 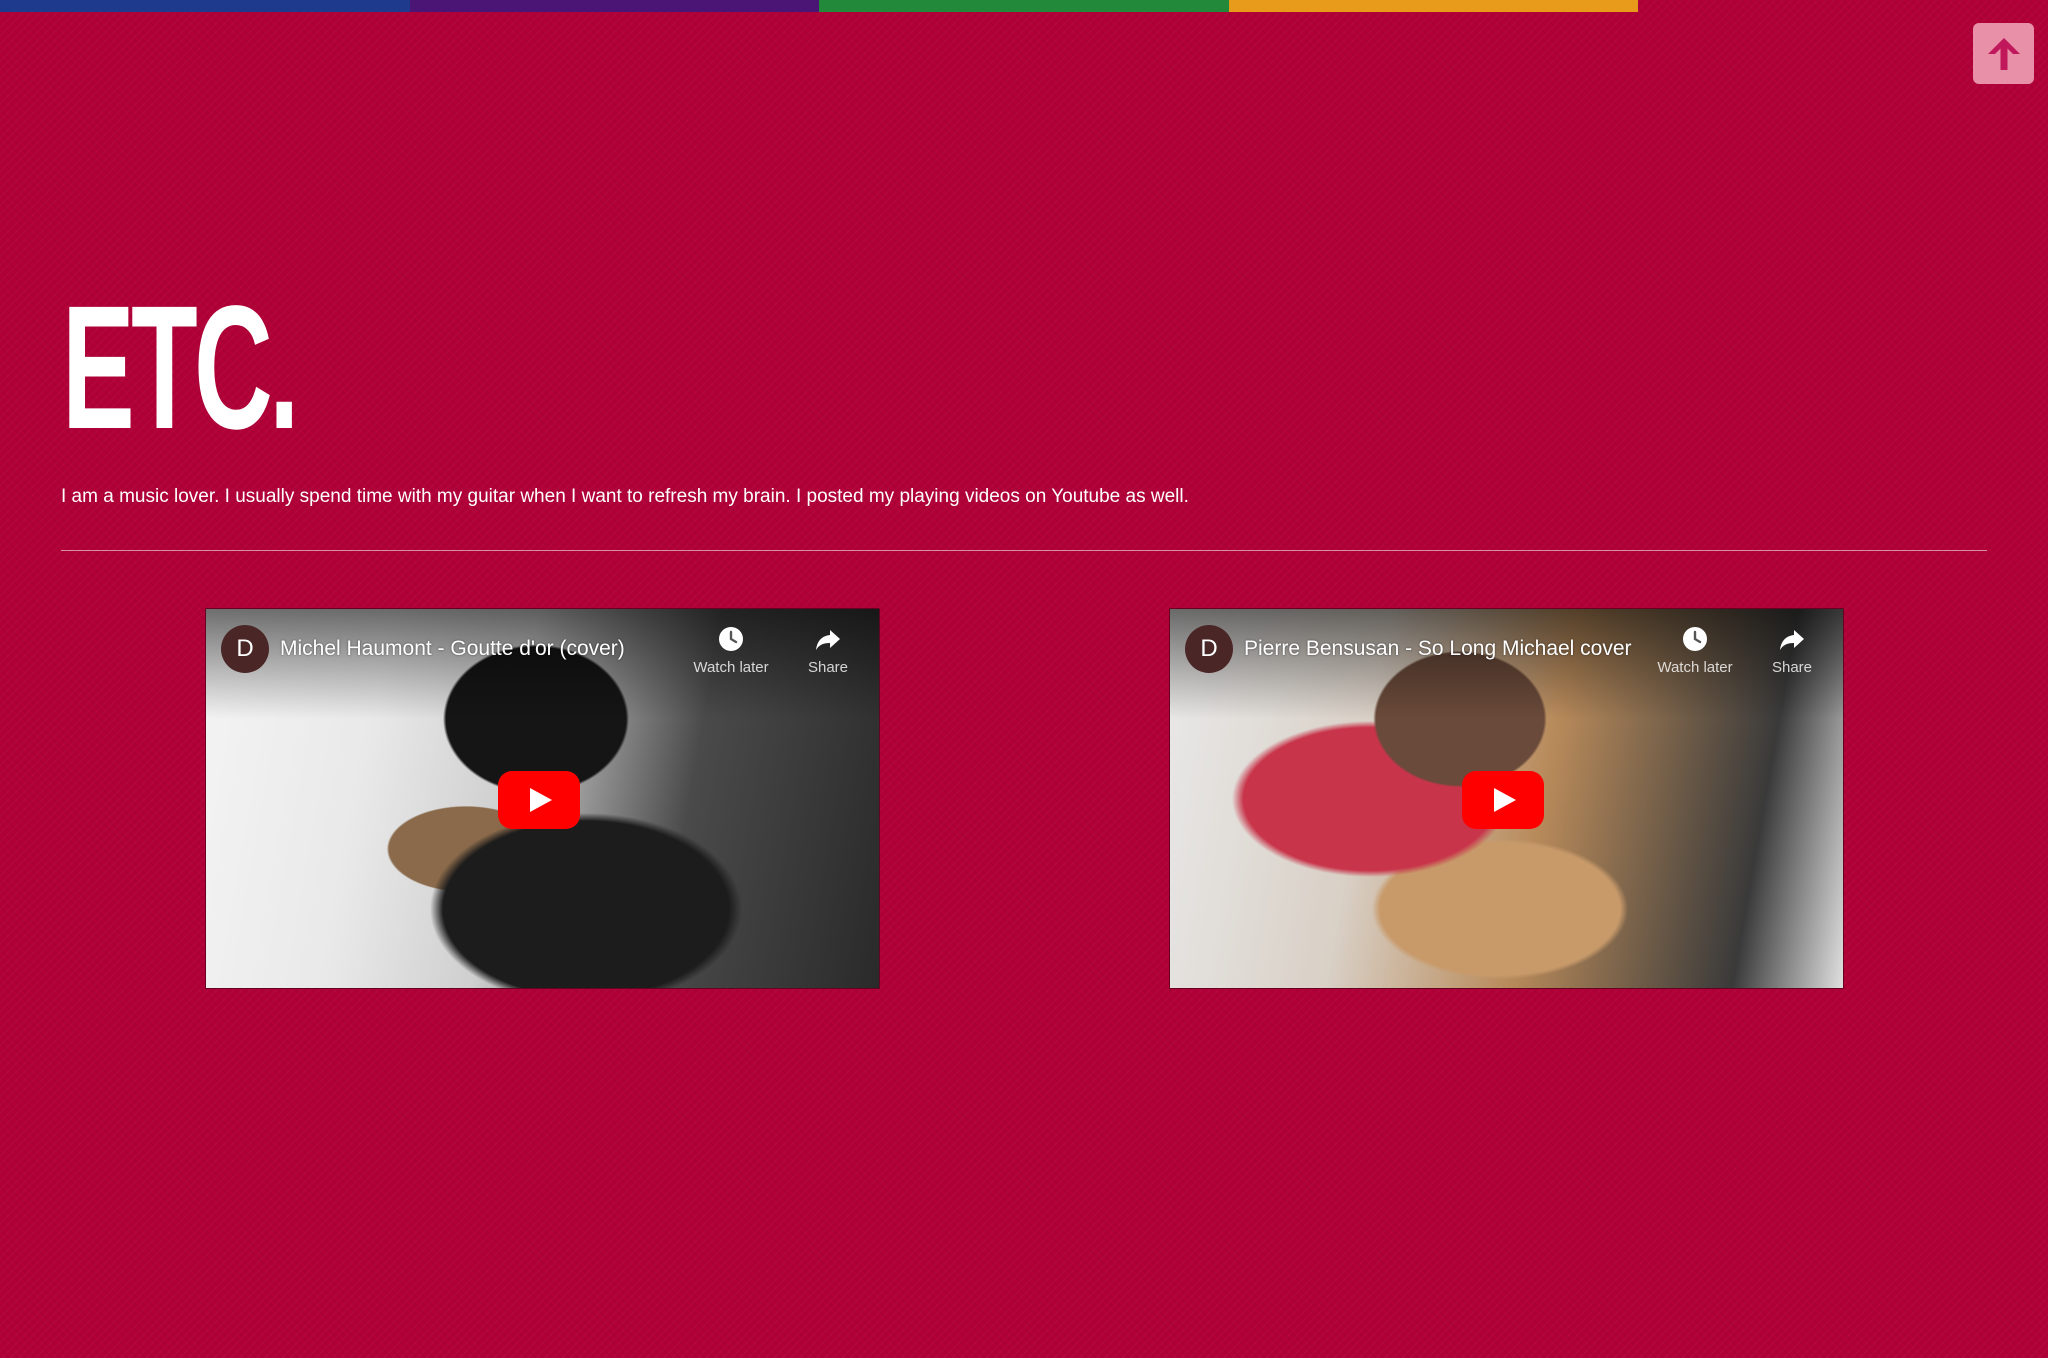 I want to click on color-bar-orange, so click(x=1433, y=6).